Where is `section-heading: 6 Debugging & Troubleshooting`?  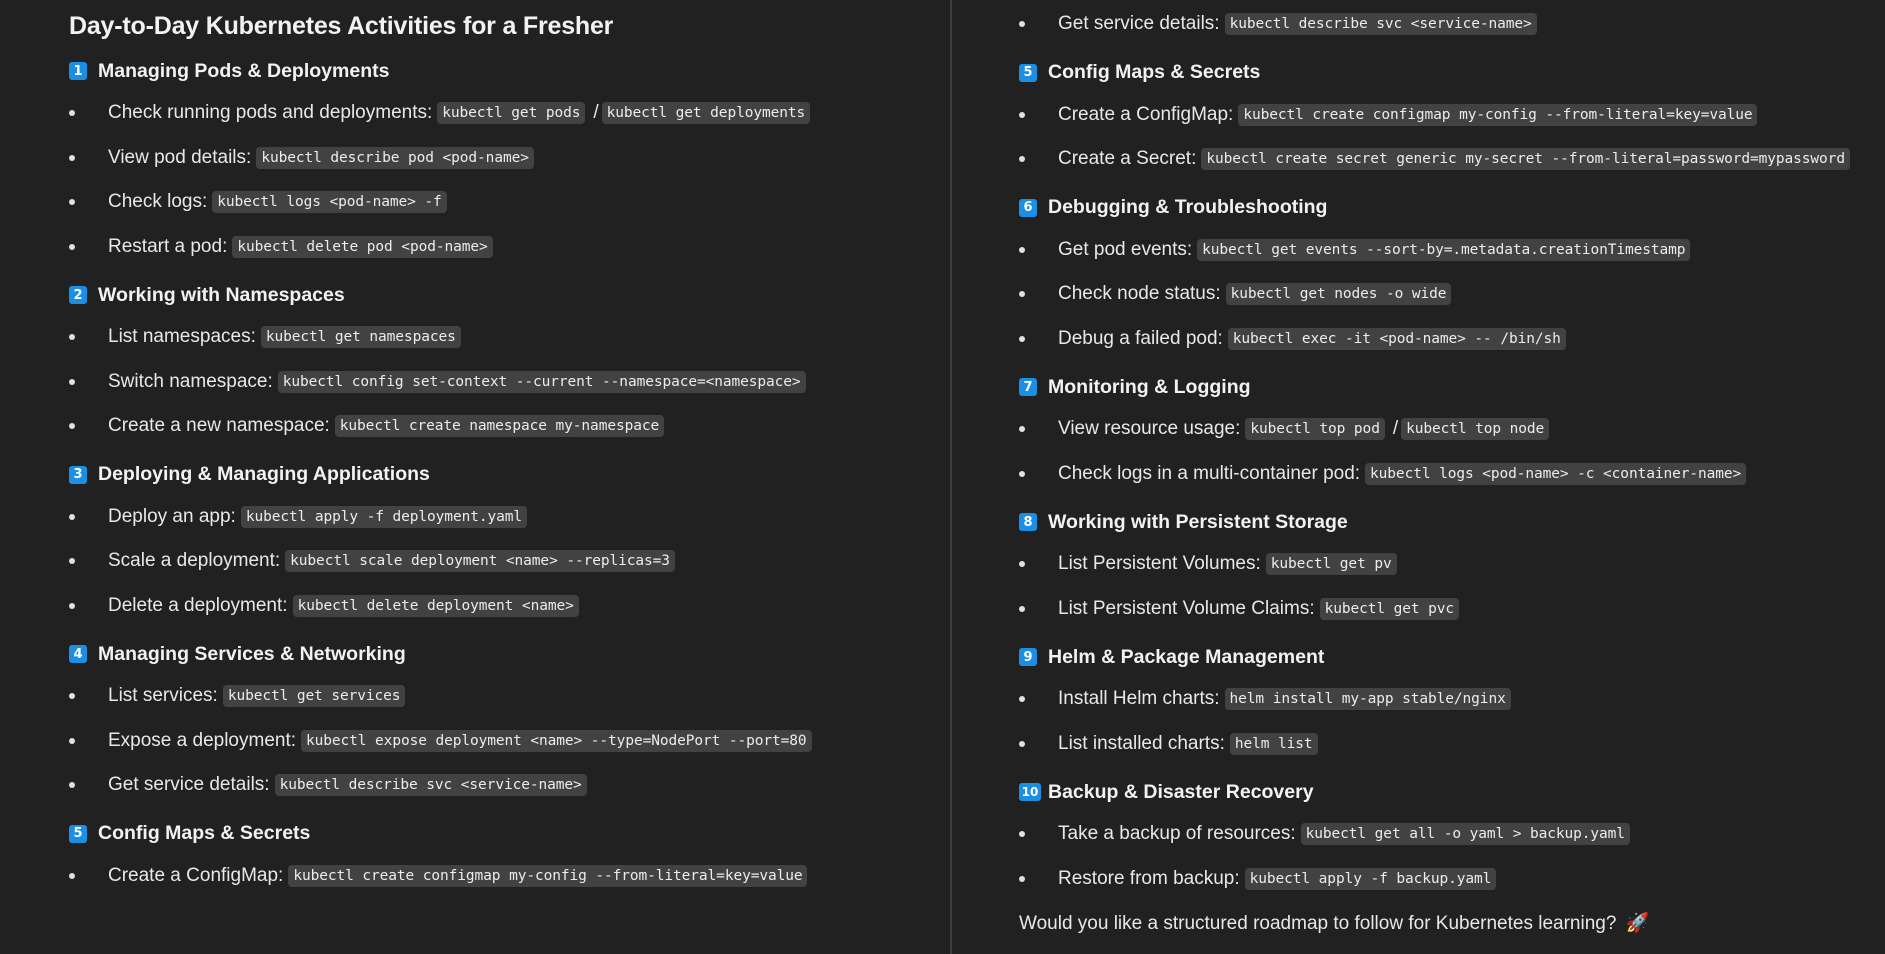
section-heading: 6 Debugging & Troubleshooting is located at coordinates (1452, 208).